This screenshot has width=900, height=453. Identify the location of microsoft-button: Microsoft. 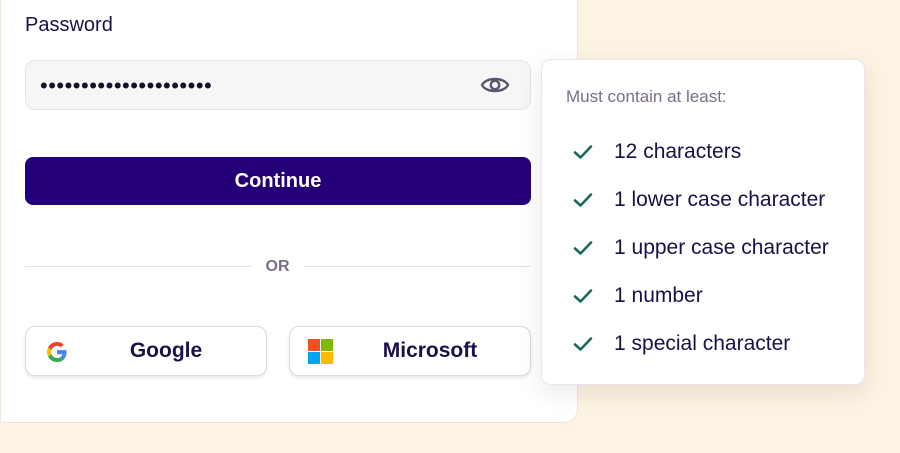
(410, 351).